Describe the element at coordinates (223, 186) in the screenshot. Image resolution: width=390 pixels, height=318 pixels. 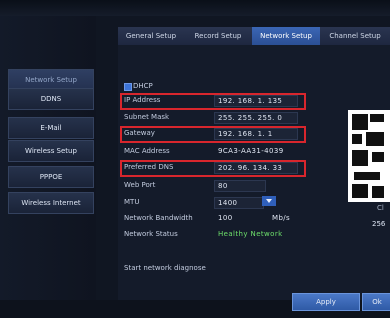
I see `web-port-value: 80` at that location.